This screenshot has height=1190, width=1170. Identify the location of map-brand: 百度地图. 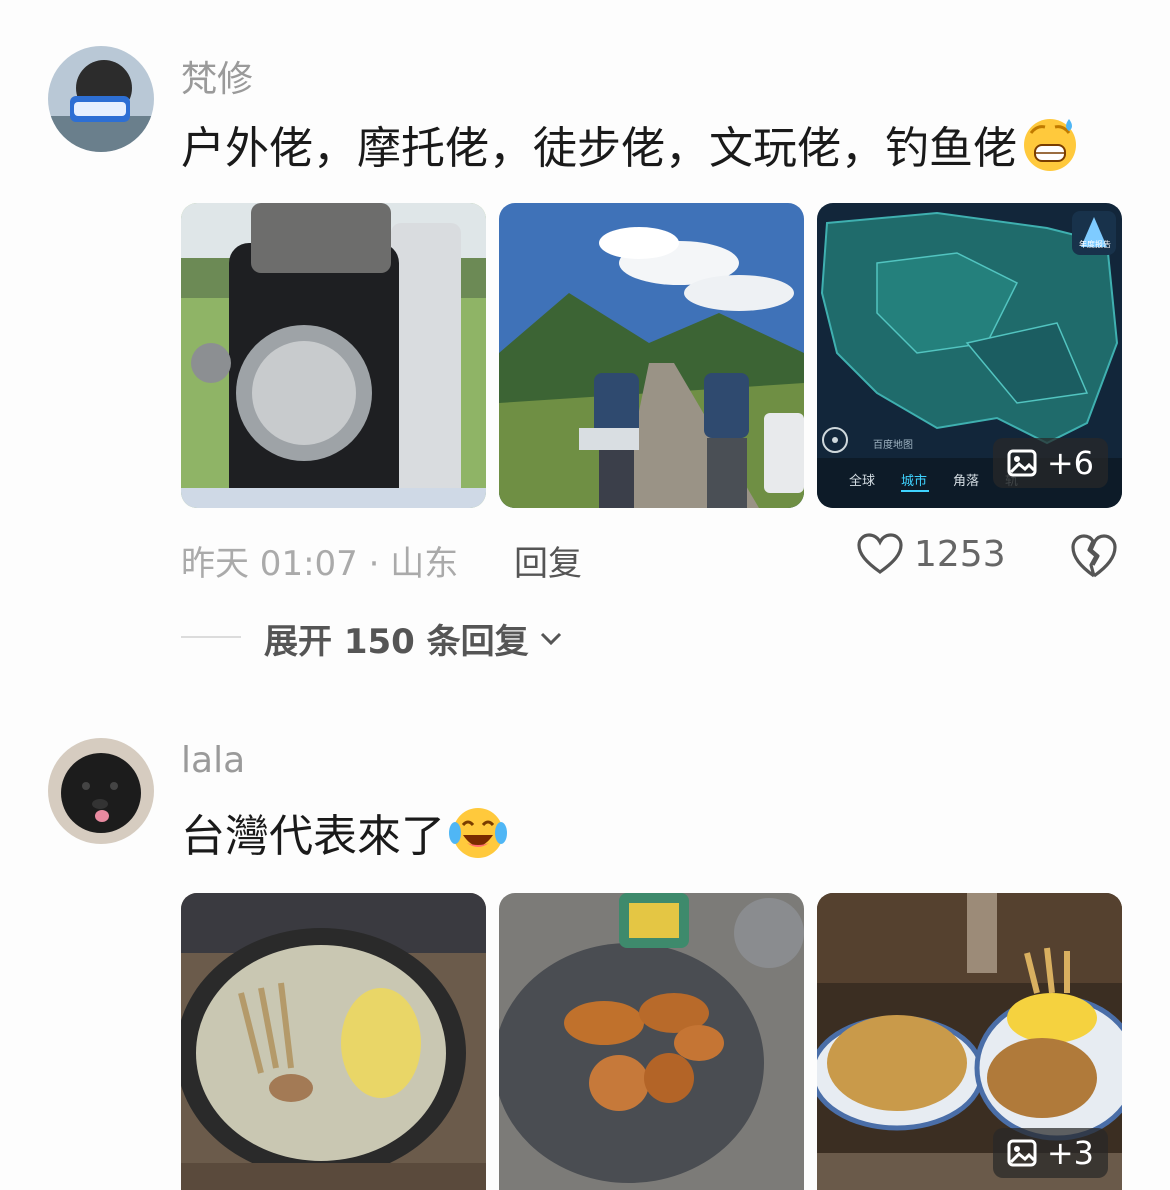
(893, 444).